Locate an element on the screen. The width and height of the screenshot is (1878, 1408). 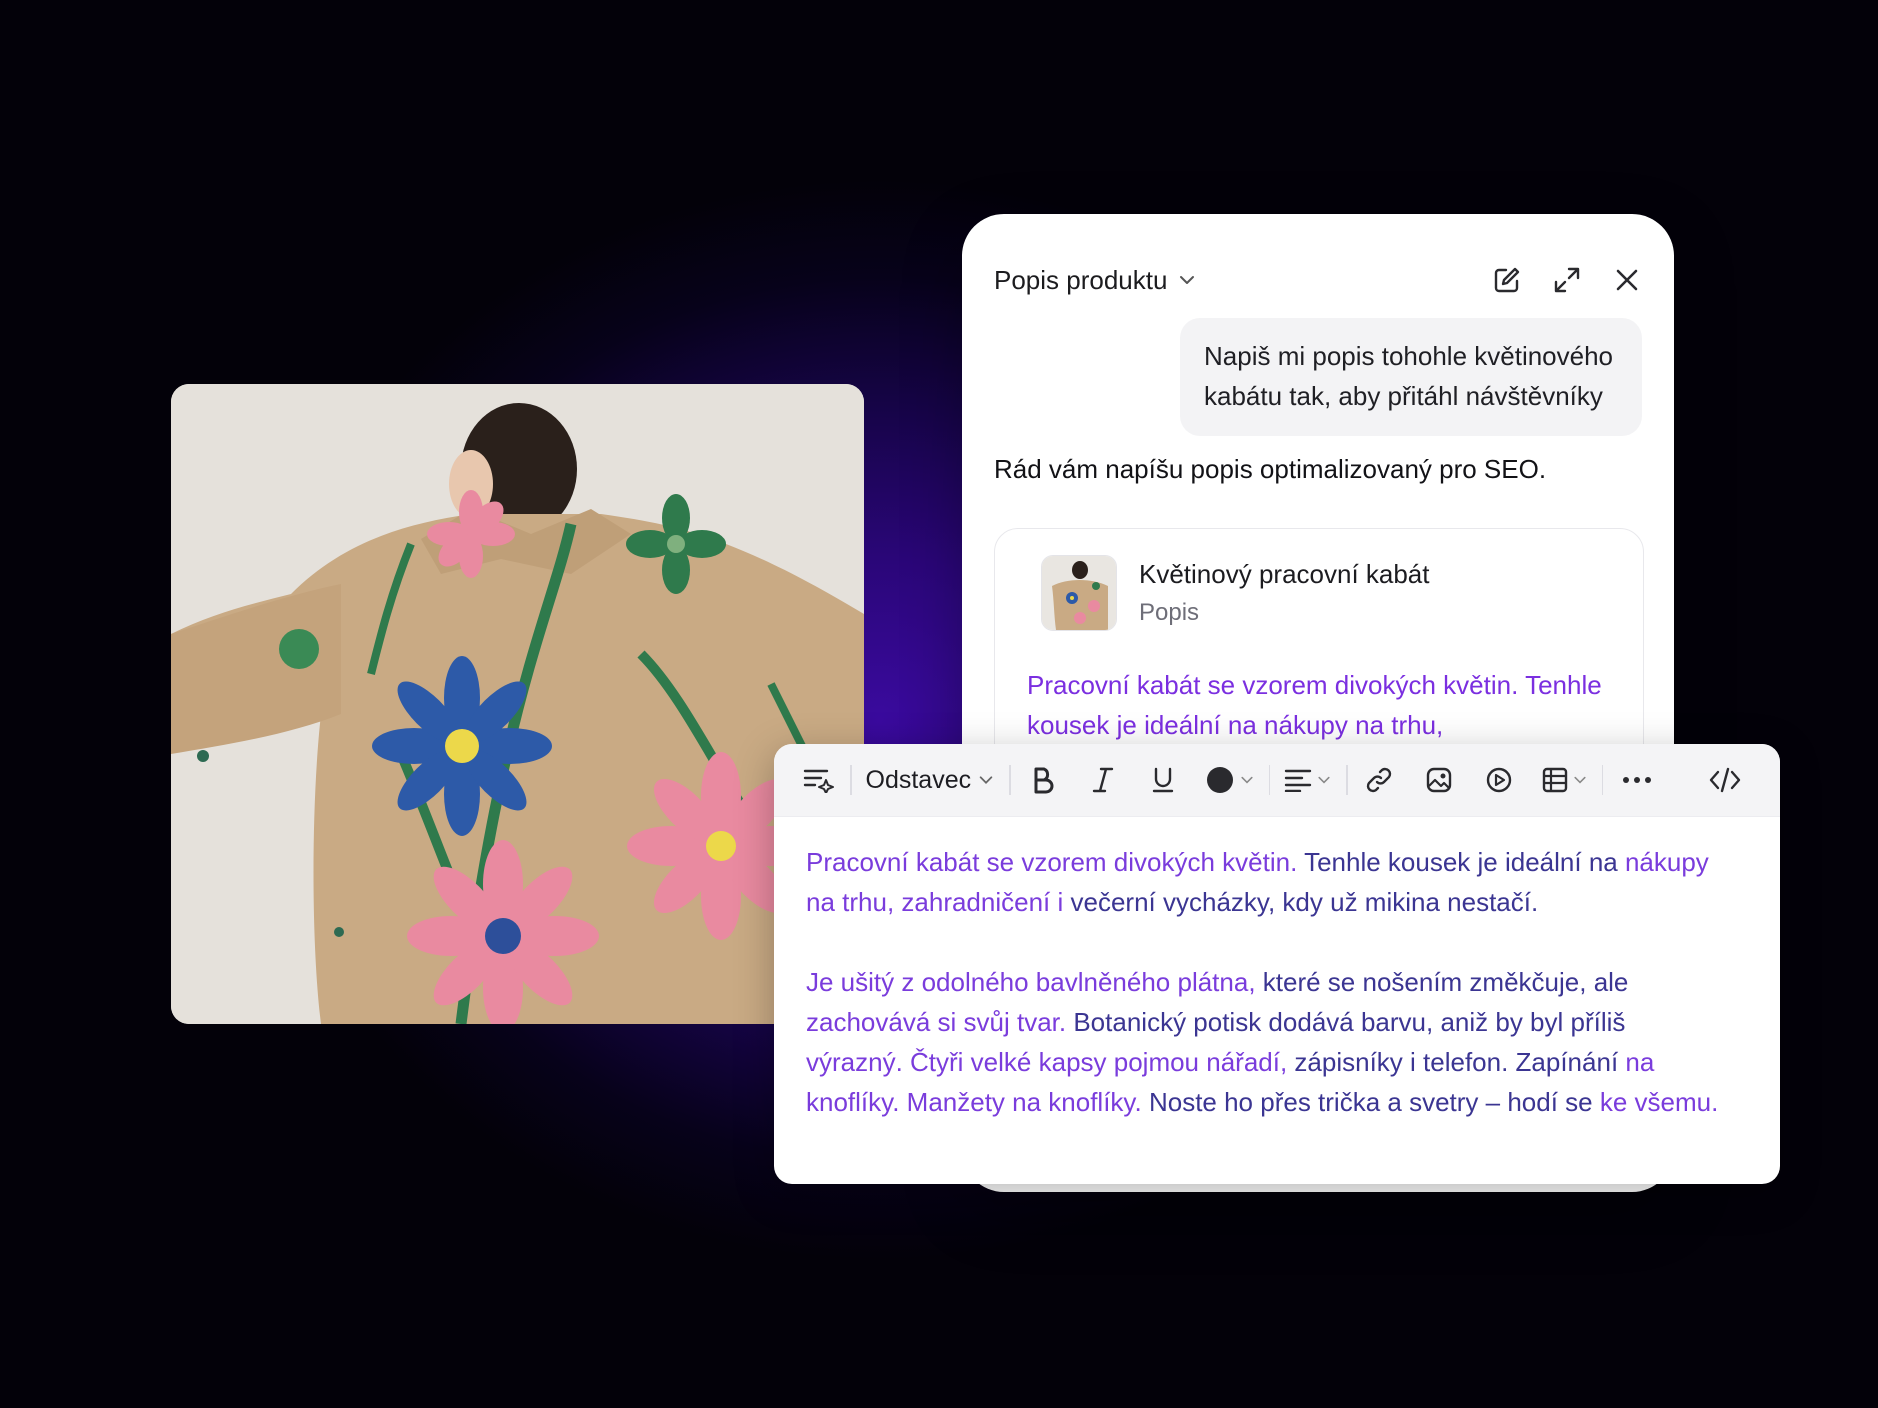
editor-toolbar: Odstavec is located at coordinates (1277, 780).